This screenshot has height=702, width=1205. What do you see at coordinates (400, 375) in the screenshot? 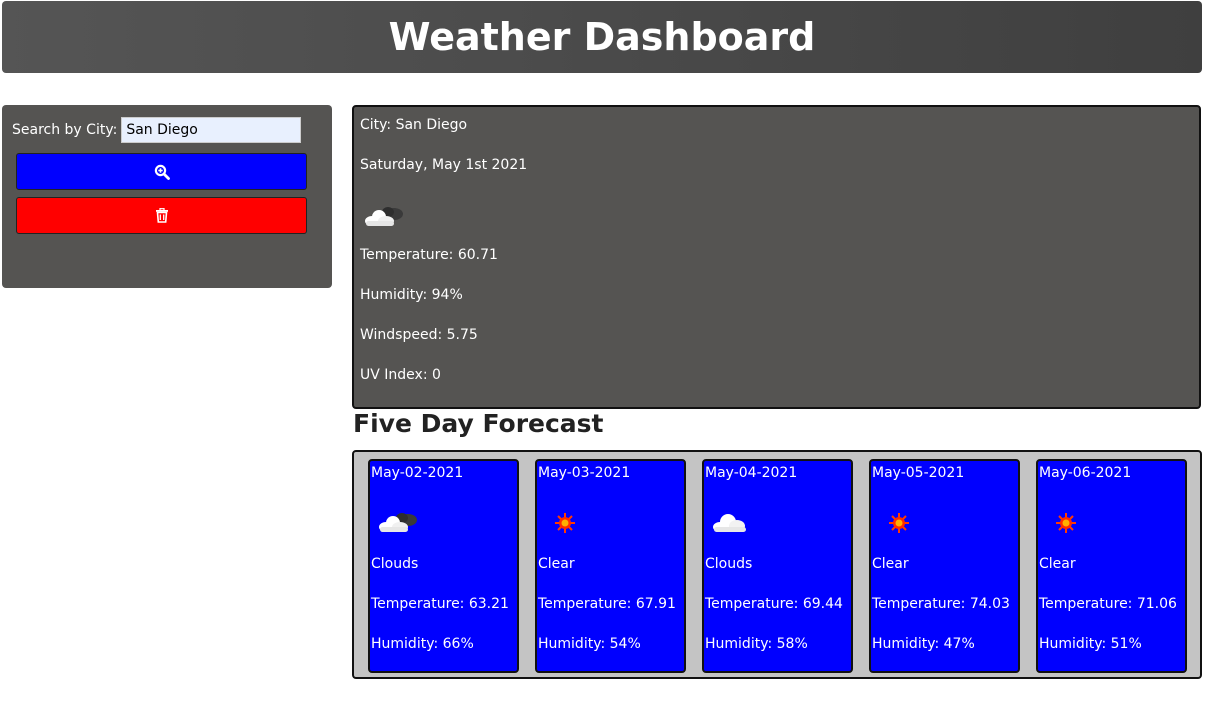
I see `current-uv-index: UV Index: 0` at bounding box center [400, 375].